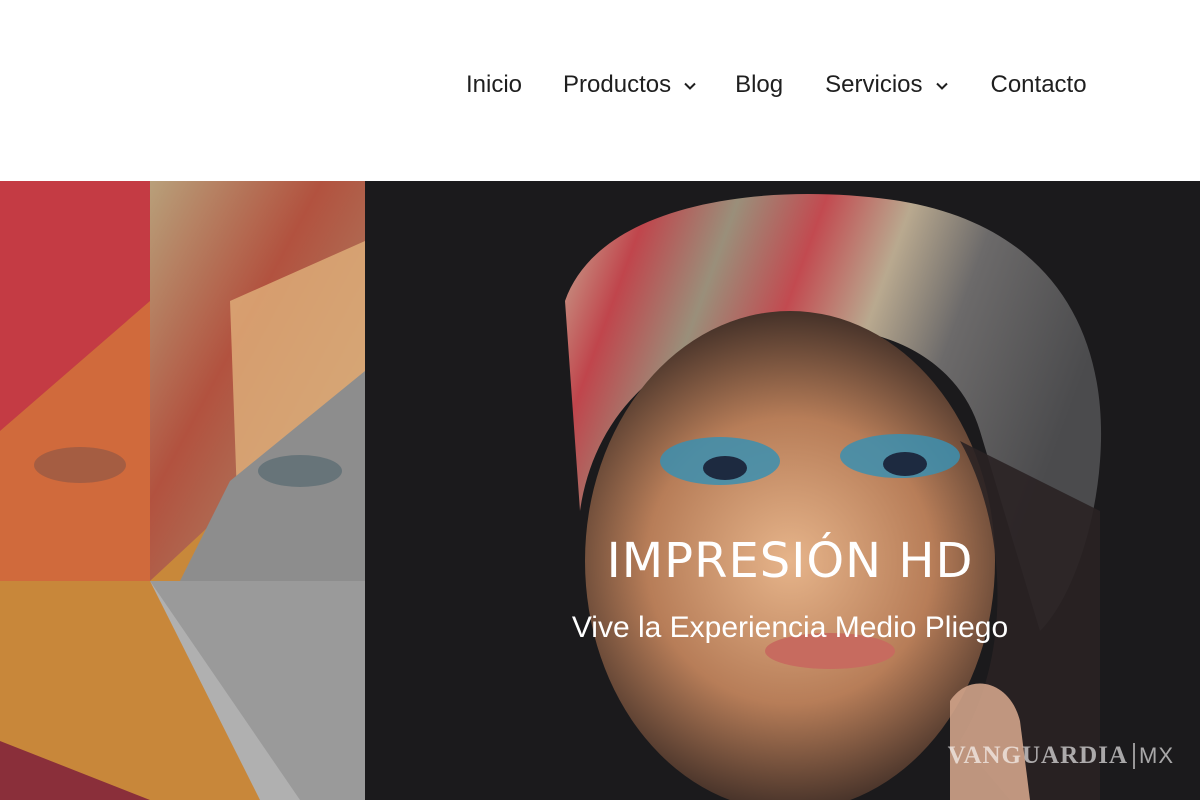 Image resolution: width=1200 pixels, height=800 pixels. I want to click on nav-item-label: Inicio, so click(494, 84).